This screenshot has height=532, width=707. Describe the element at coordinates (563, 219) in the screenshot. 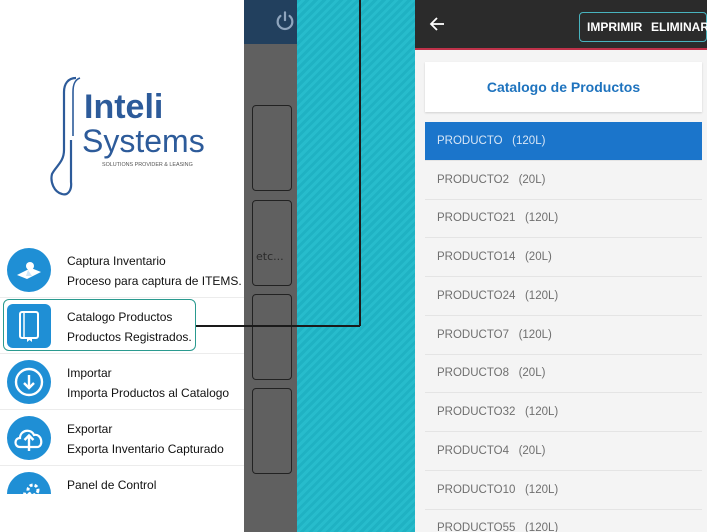

I see `list-item: PRODUCTO21 (120L)` at that location.